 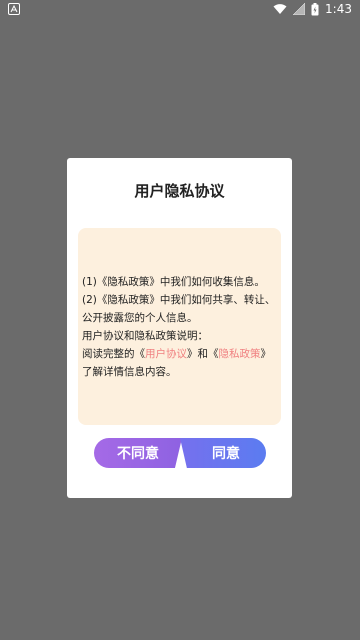 What do you see at coordinates (223, 453) in the screenshot?
I see `agree-button: 同意` at bounding box center [223, 453].